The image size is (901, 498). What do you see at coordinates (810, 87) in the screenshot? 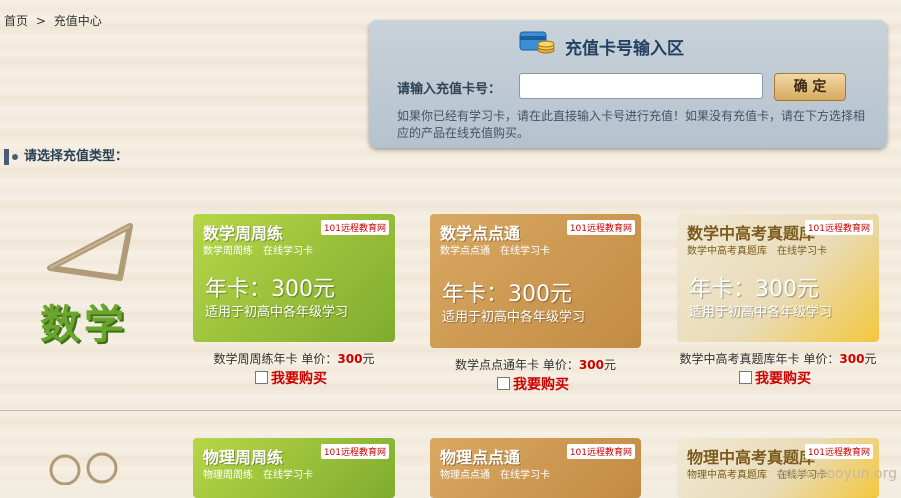
I see `confirm-button: 确 定` at bounding box center [810, 87].